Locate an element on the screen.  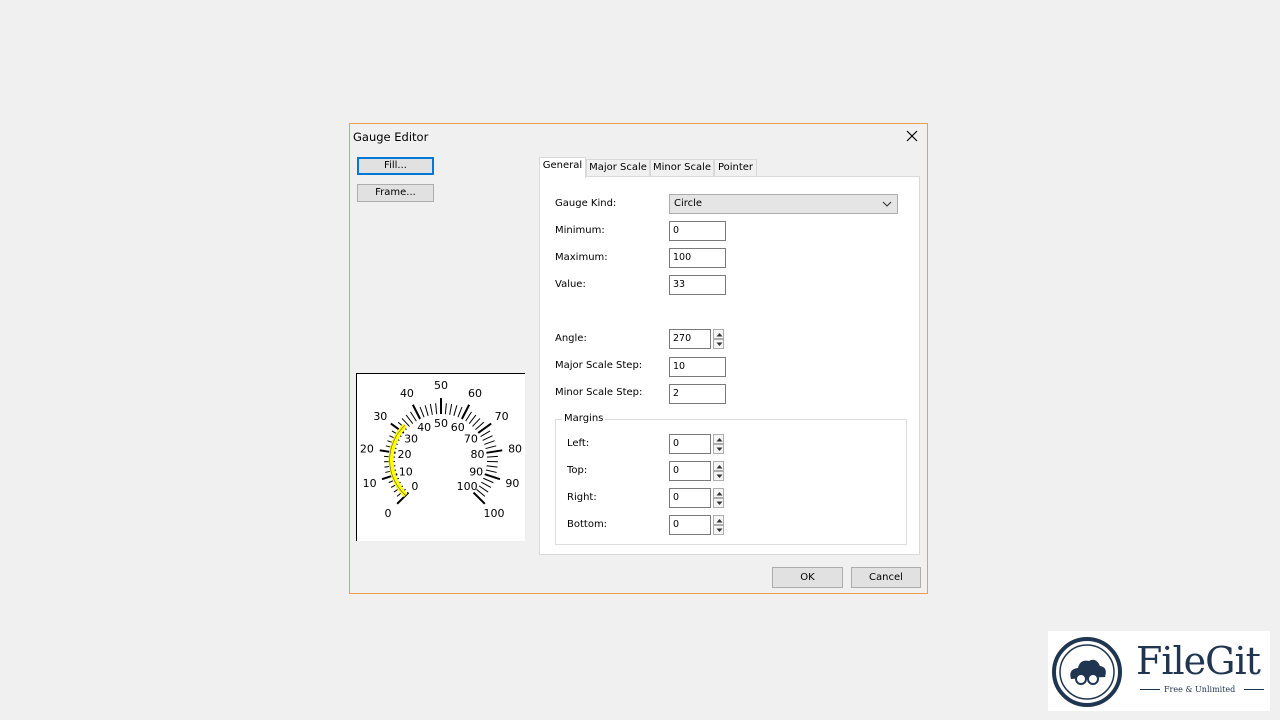
margin-bottom-decrement is located at coordinates (718, 530).